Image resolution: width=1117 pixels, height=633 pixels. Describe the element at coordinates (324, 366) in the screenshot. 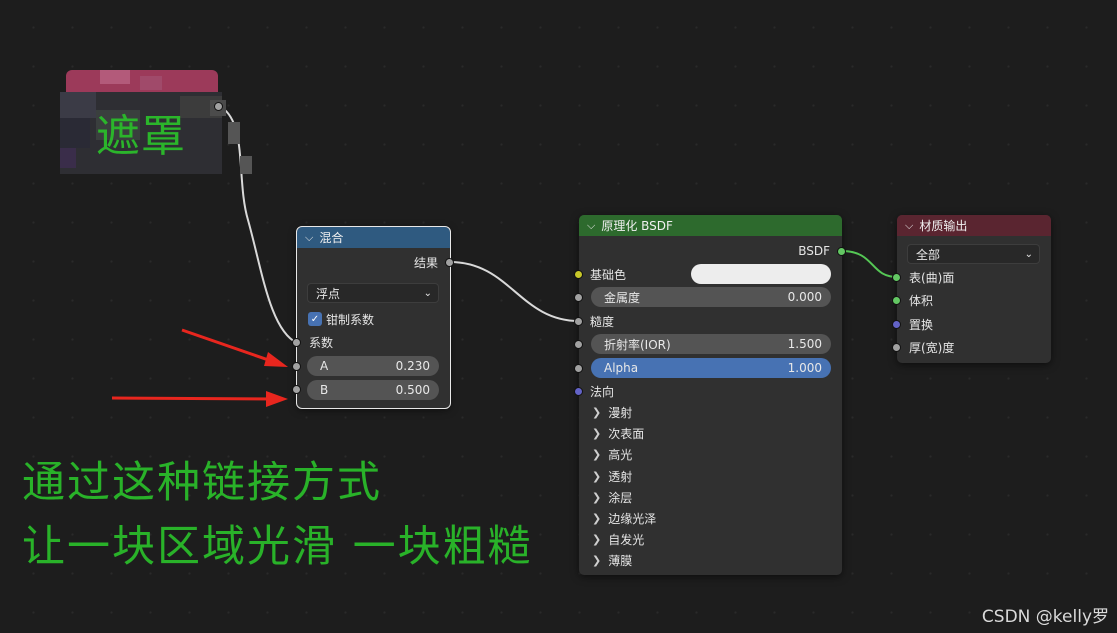

I see `a-label: A` at that location.